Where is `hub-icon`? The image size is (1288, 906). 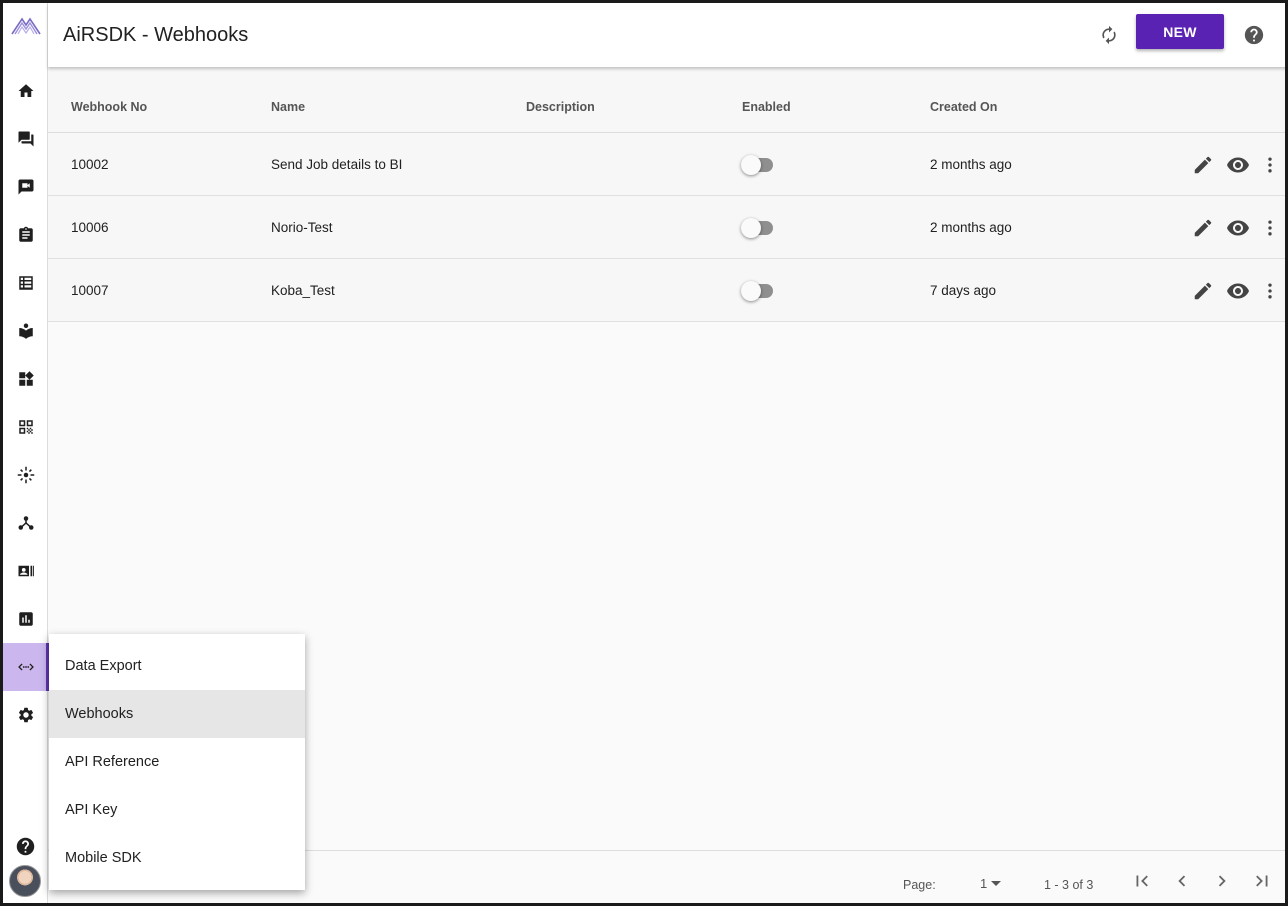
hub-icon is located at coordinates (25, 523).